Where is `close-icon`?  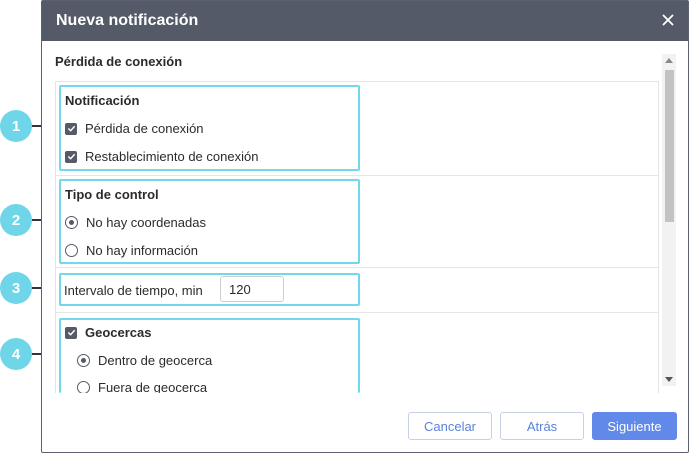 close-icon is located at coordinates (668, 20).